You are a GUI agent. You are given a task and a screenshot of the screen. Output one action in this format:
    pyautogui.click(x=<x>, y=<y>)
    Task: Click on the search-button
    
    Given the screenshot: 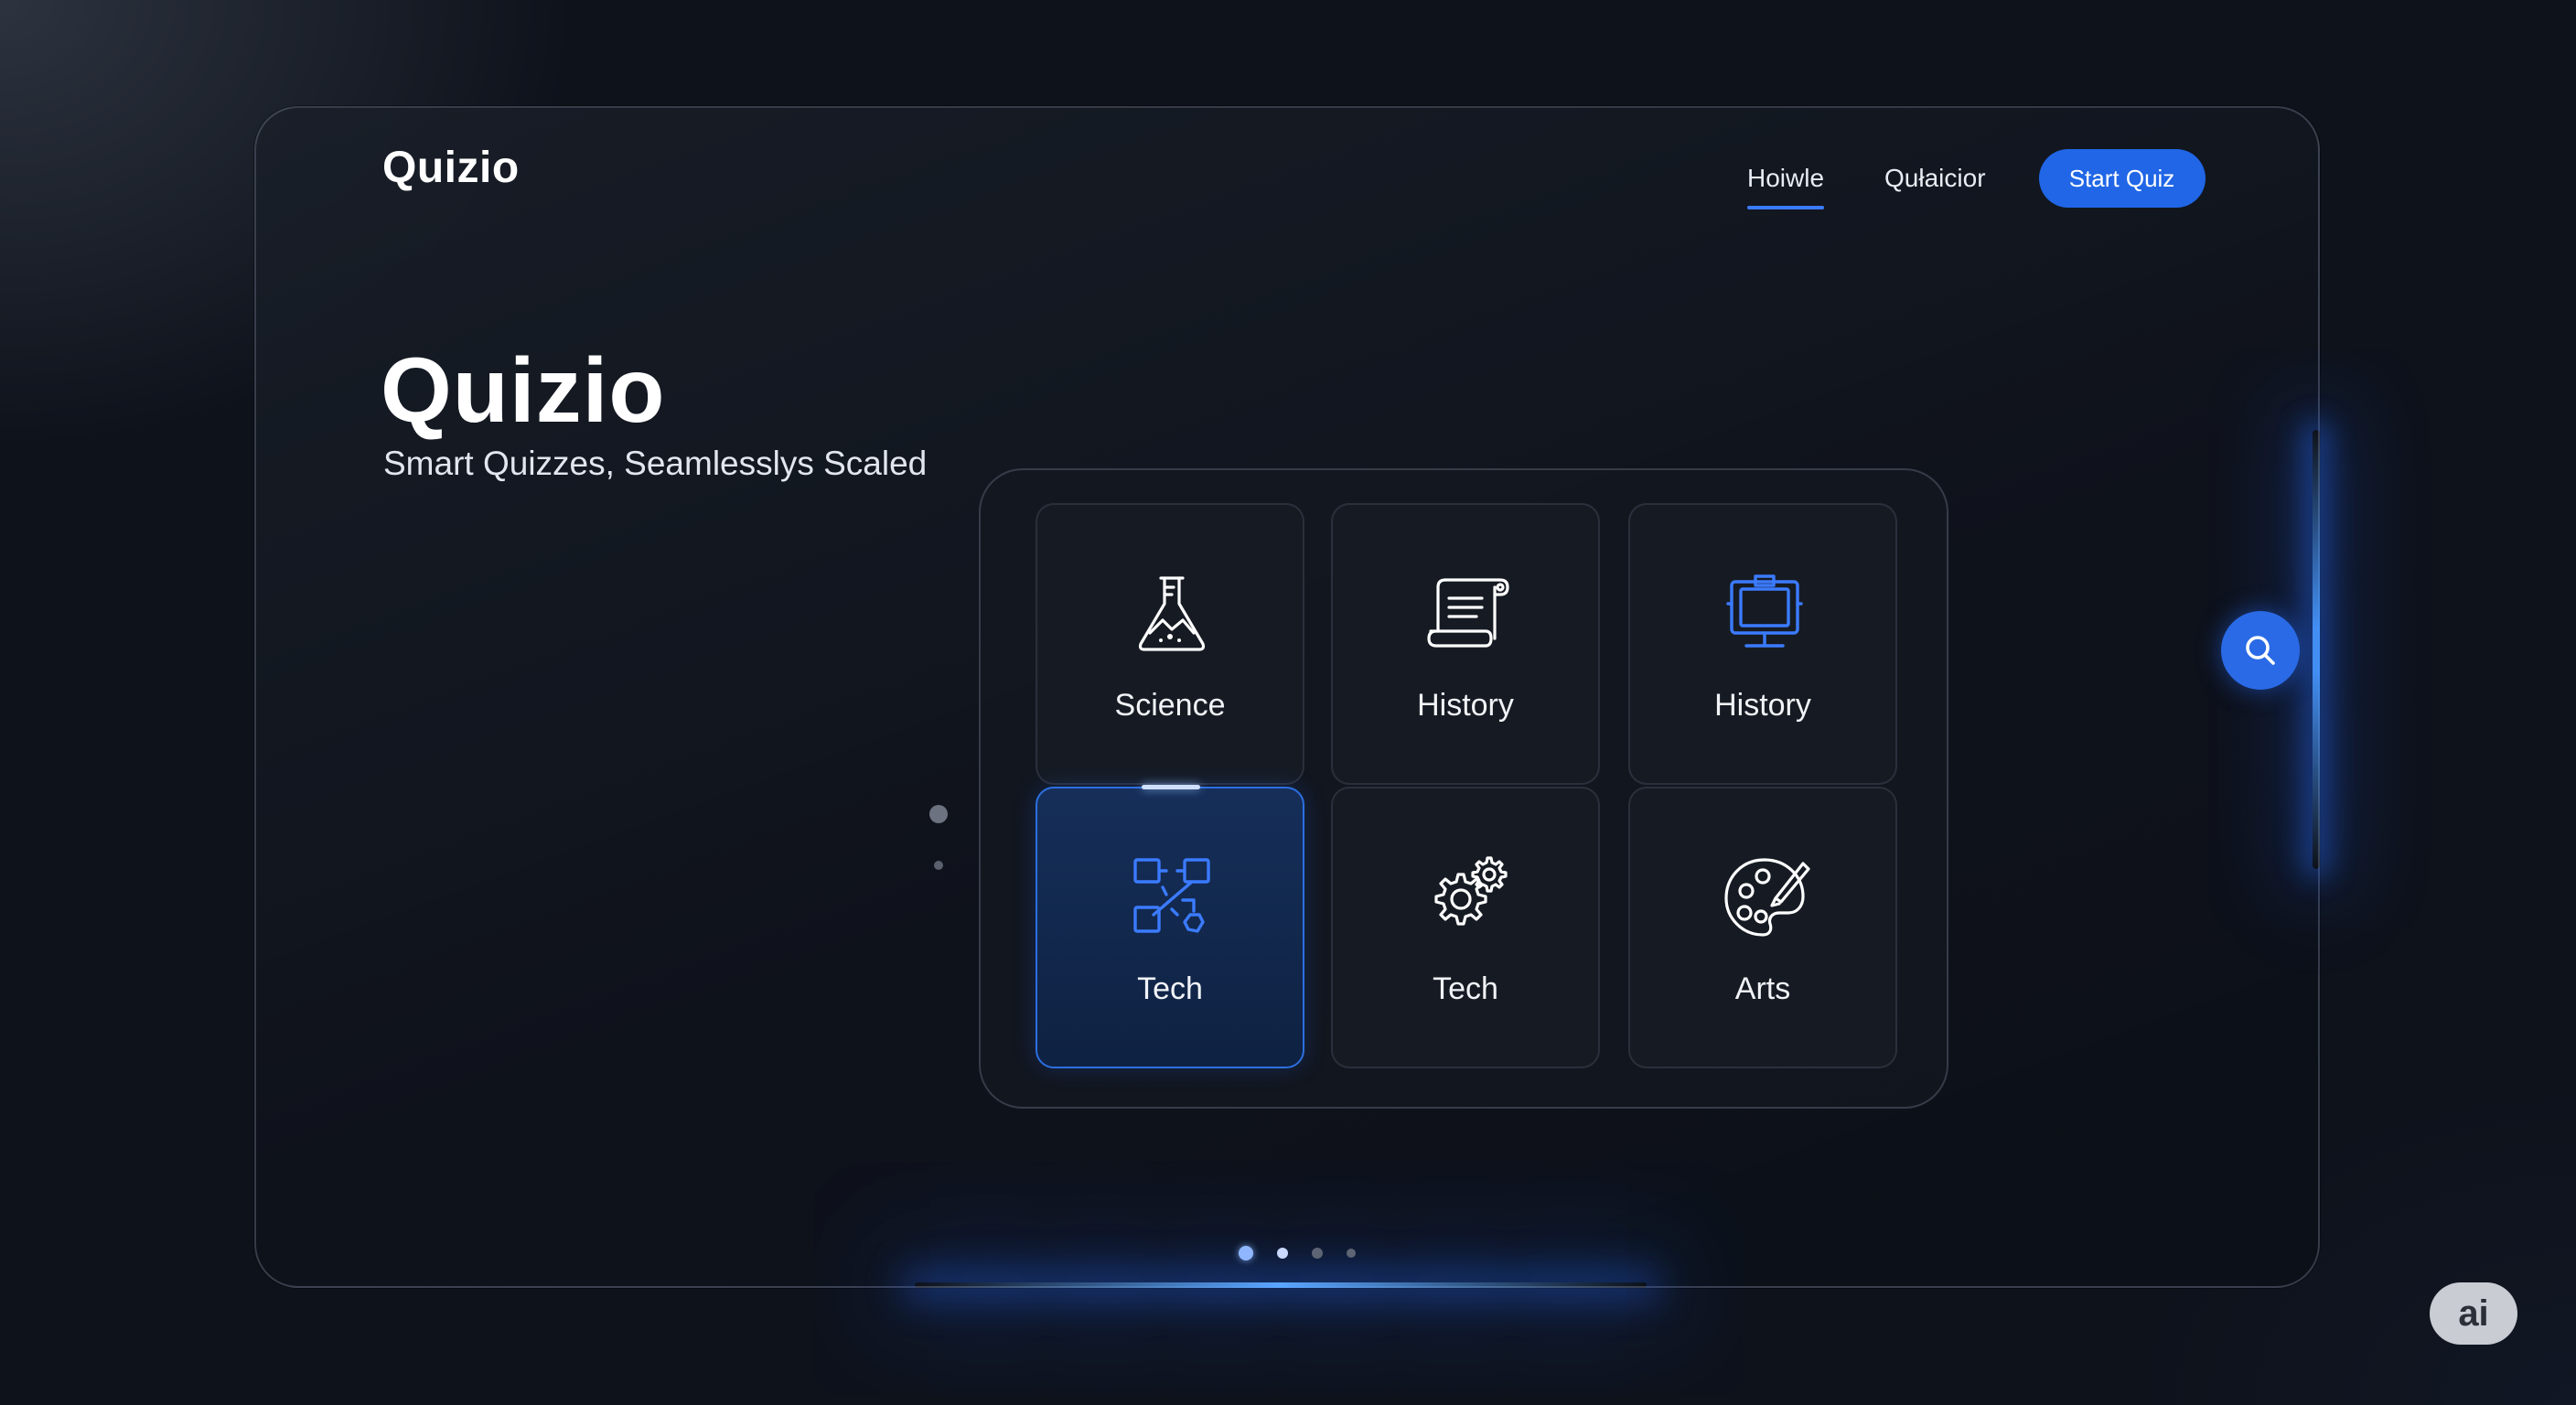 What is the action you would take?
    pyautogui.click(x=2260, y=650)
    